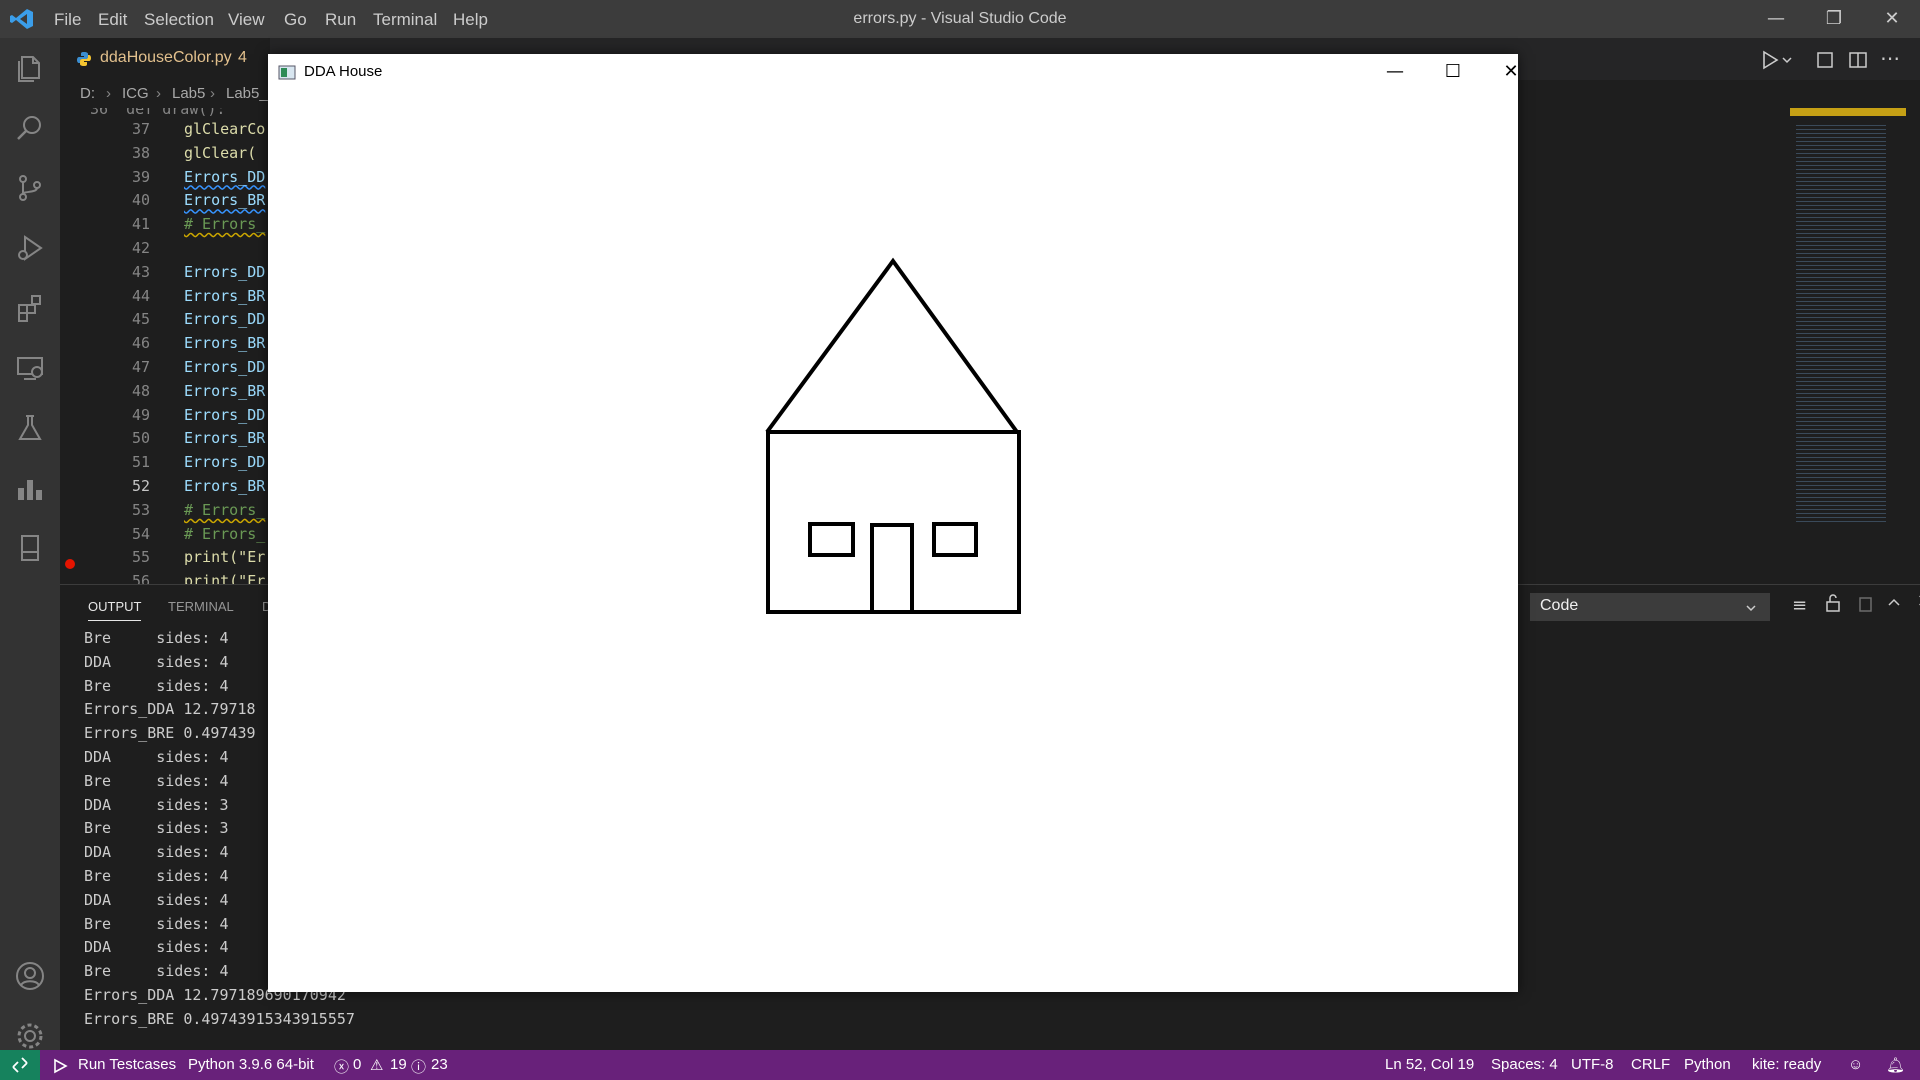  Describe the element at coordinates (30, 128) in the screenshot. I see `search-icon` at that location.